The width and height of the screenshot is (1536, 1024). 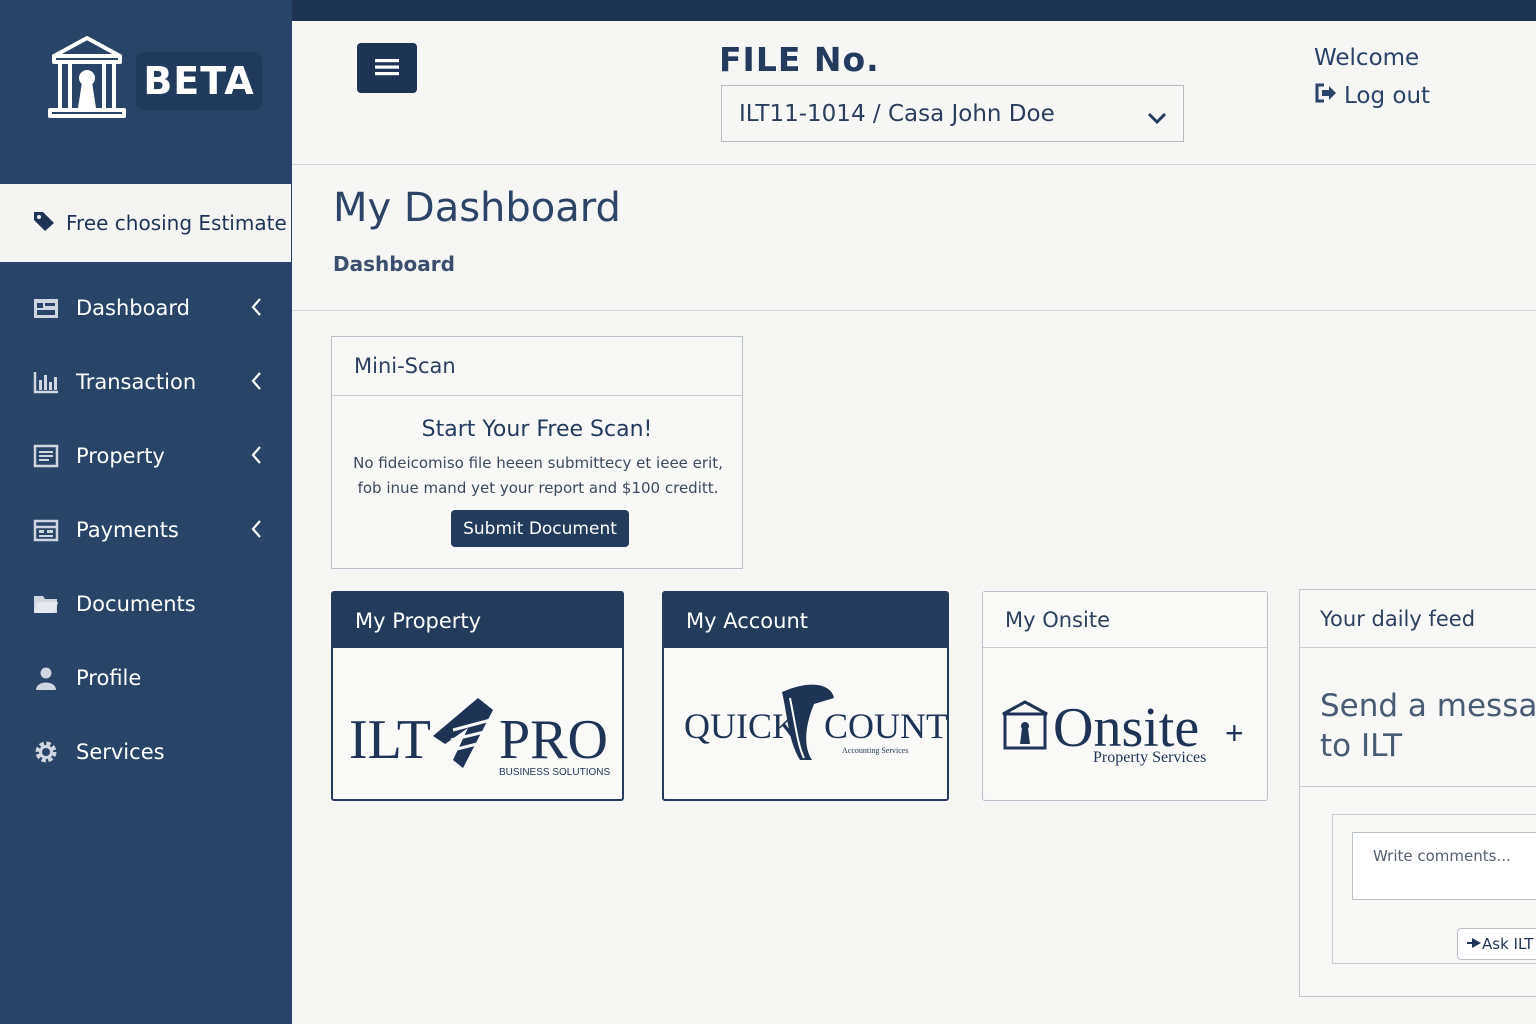 I want to click on logo-subtext: Accounting Services, so click(x=875, y=750).